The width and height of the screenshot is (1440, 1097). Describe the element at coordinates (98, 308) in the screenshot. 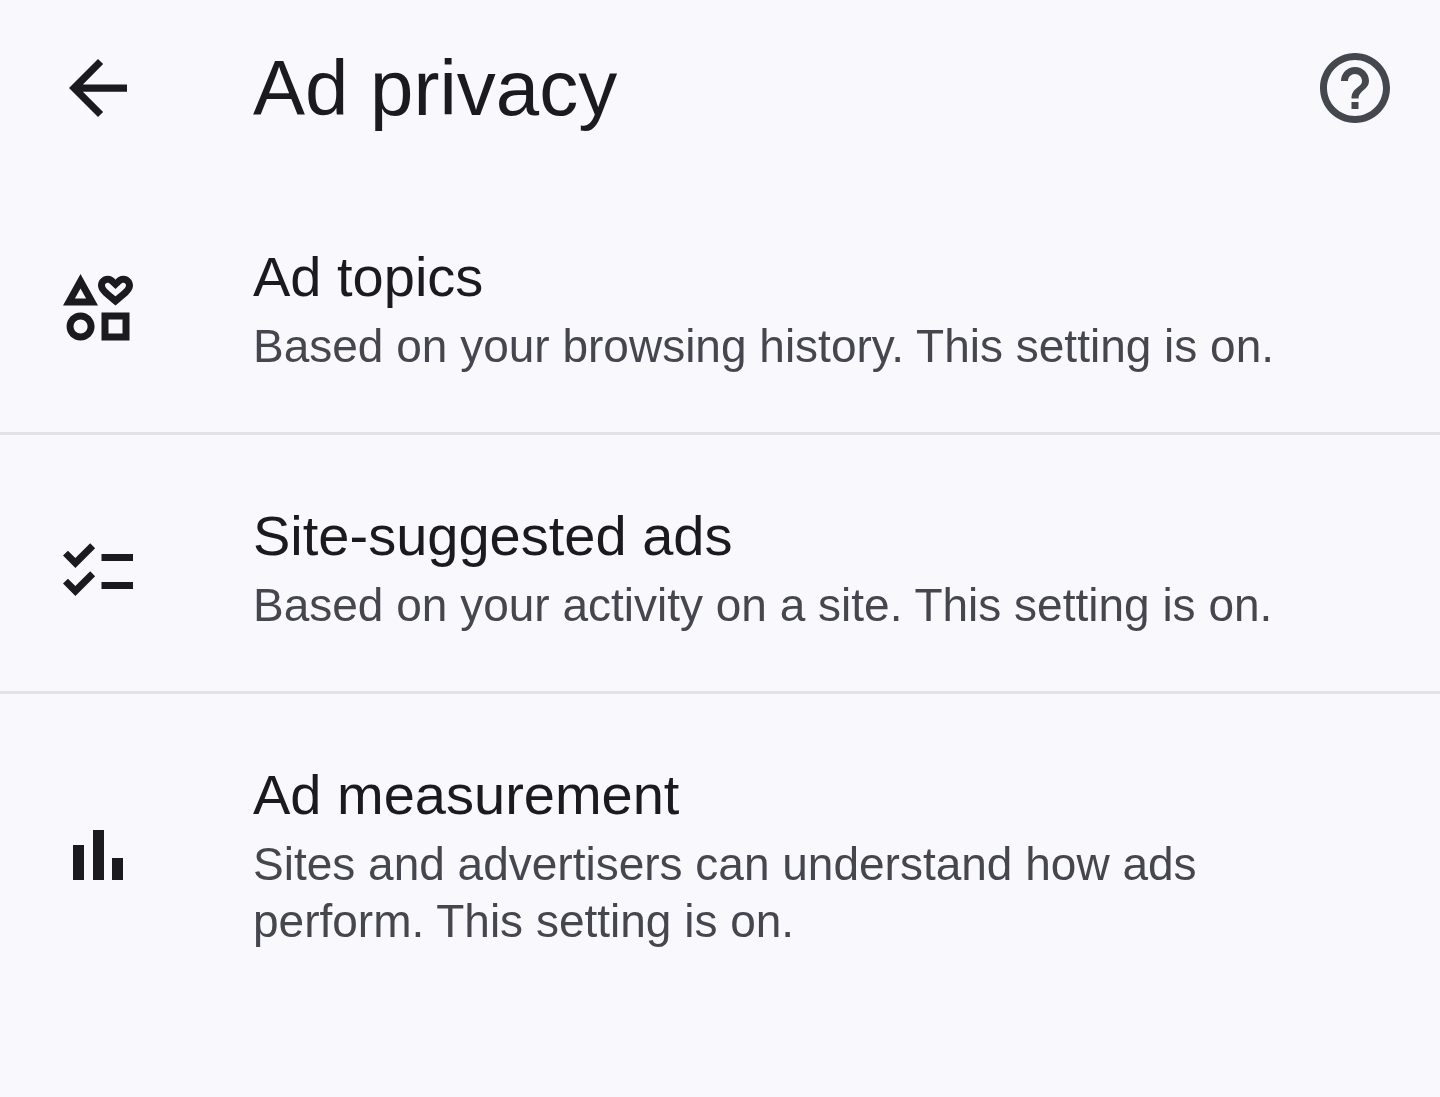

I see `shapes-icon` at that location.